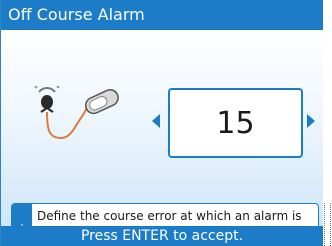  I want to click on window-title: Off Course Alarm, so click(162, 15).